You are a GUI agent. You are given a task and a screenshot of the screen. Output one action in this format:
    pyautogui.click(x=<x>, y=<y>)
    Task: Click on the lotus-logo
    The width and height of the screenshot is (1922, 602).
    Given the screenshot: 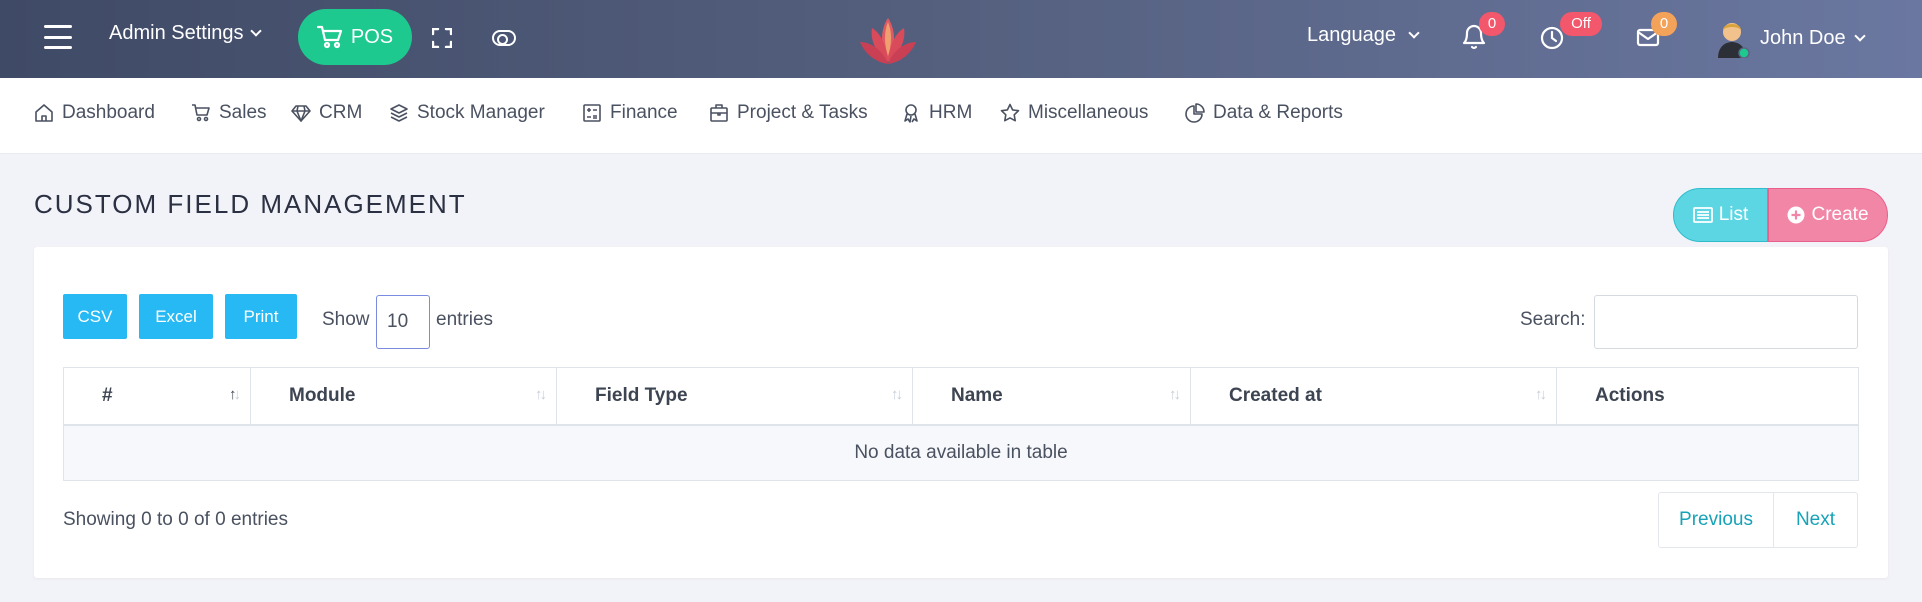 What is the action you would take?
    pyautogui.click(x=888, y=39)
    